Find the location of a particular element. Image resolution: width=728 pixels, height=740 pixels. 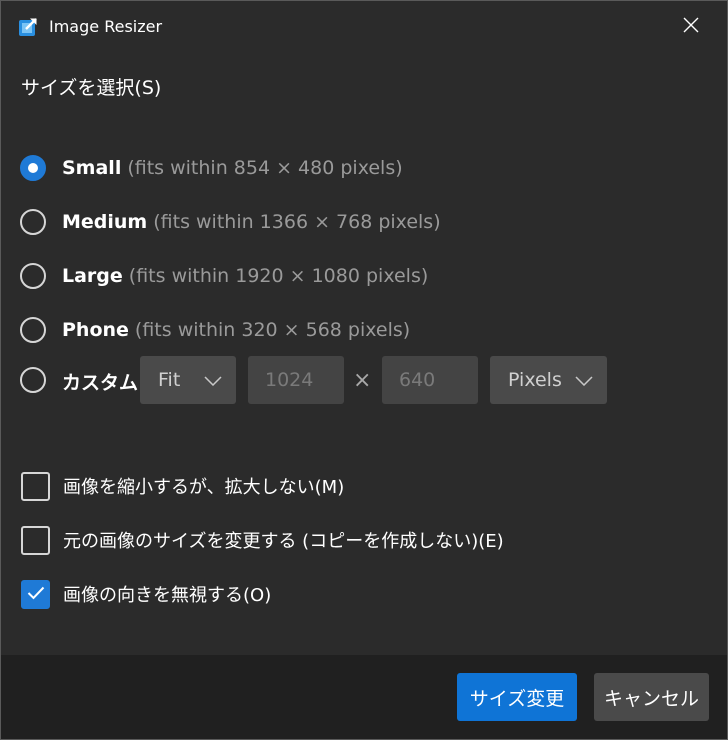

shrink-only-option: 画像を縮小するが、拡大しない(M) is located at coordinates (182, 486).